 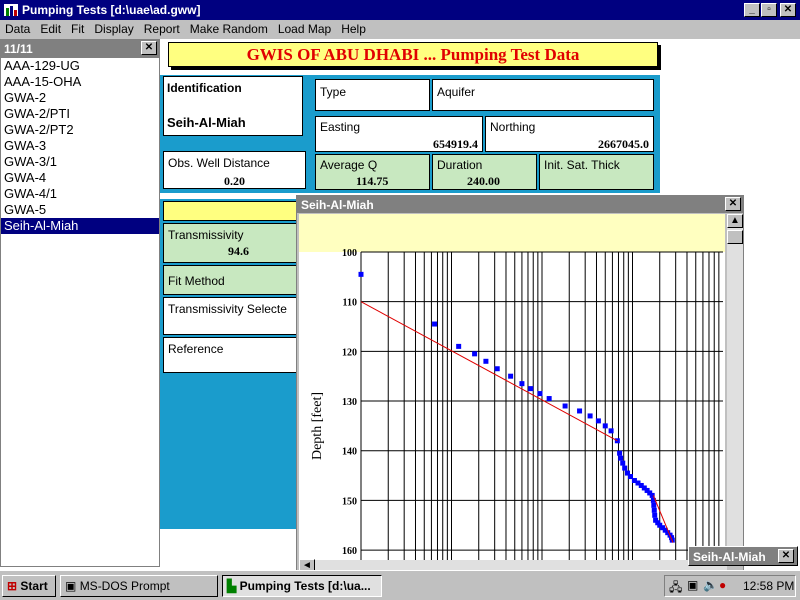 What do you see at coordinates (80, 130) in the screenshot?
I see `list-item: GWA-2/PT2` at bounding box center [80, 130].